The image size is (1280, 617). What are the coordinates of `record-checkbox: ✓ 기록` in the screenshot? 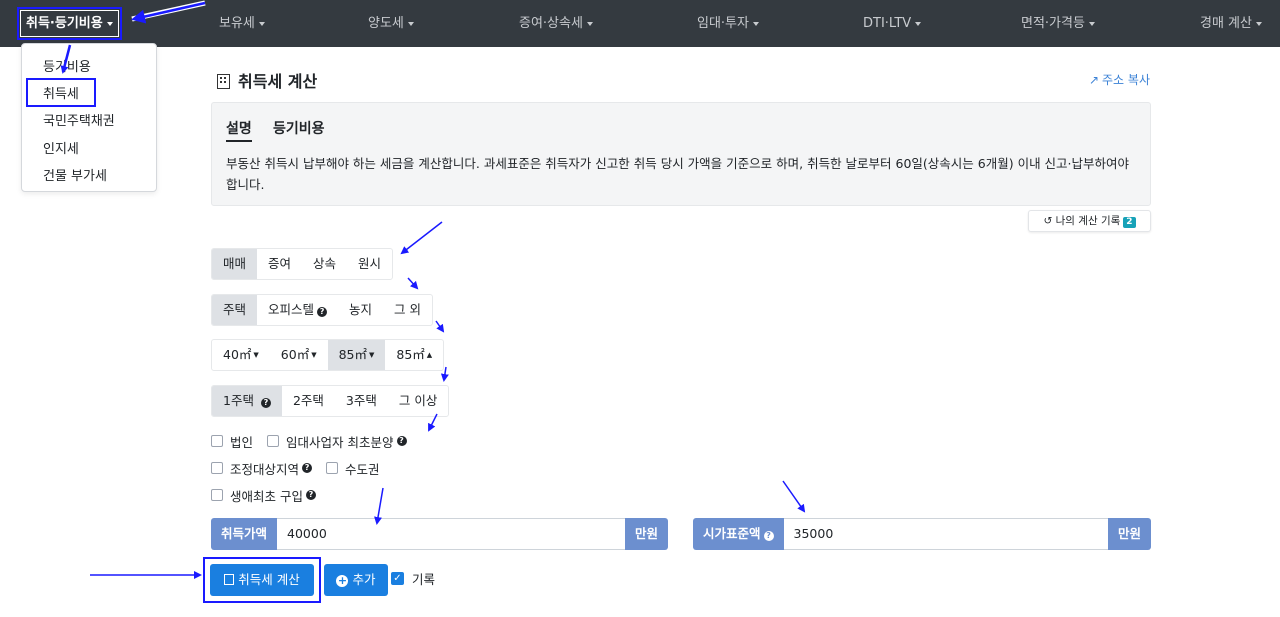 It's located at (413, 578).